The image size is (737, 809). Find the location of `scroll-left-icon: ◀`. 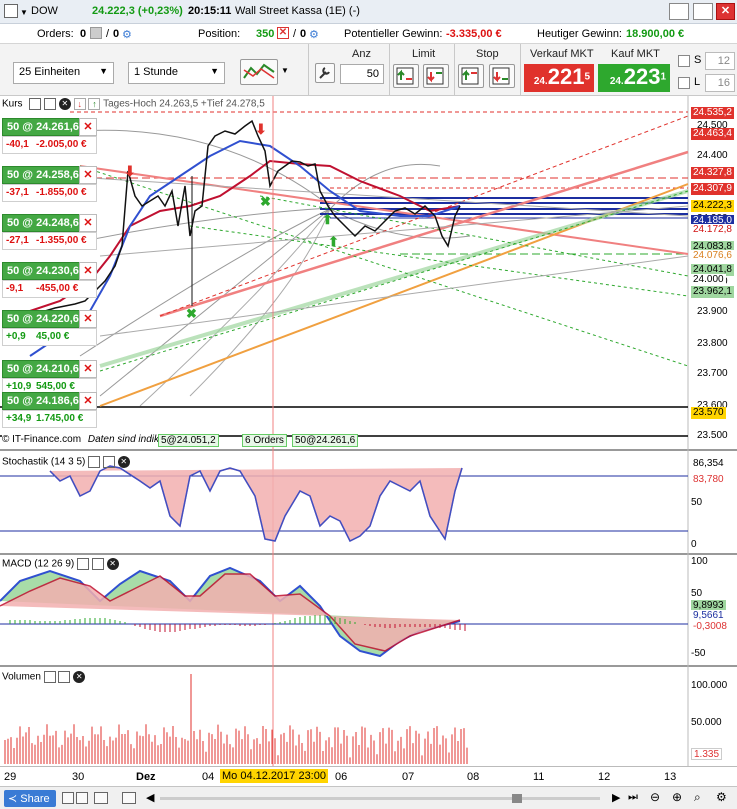

scroll-left-icon: ◀ is located at coordinates (150, 797).